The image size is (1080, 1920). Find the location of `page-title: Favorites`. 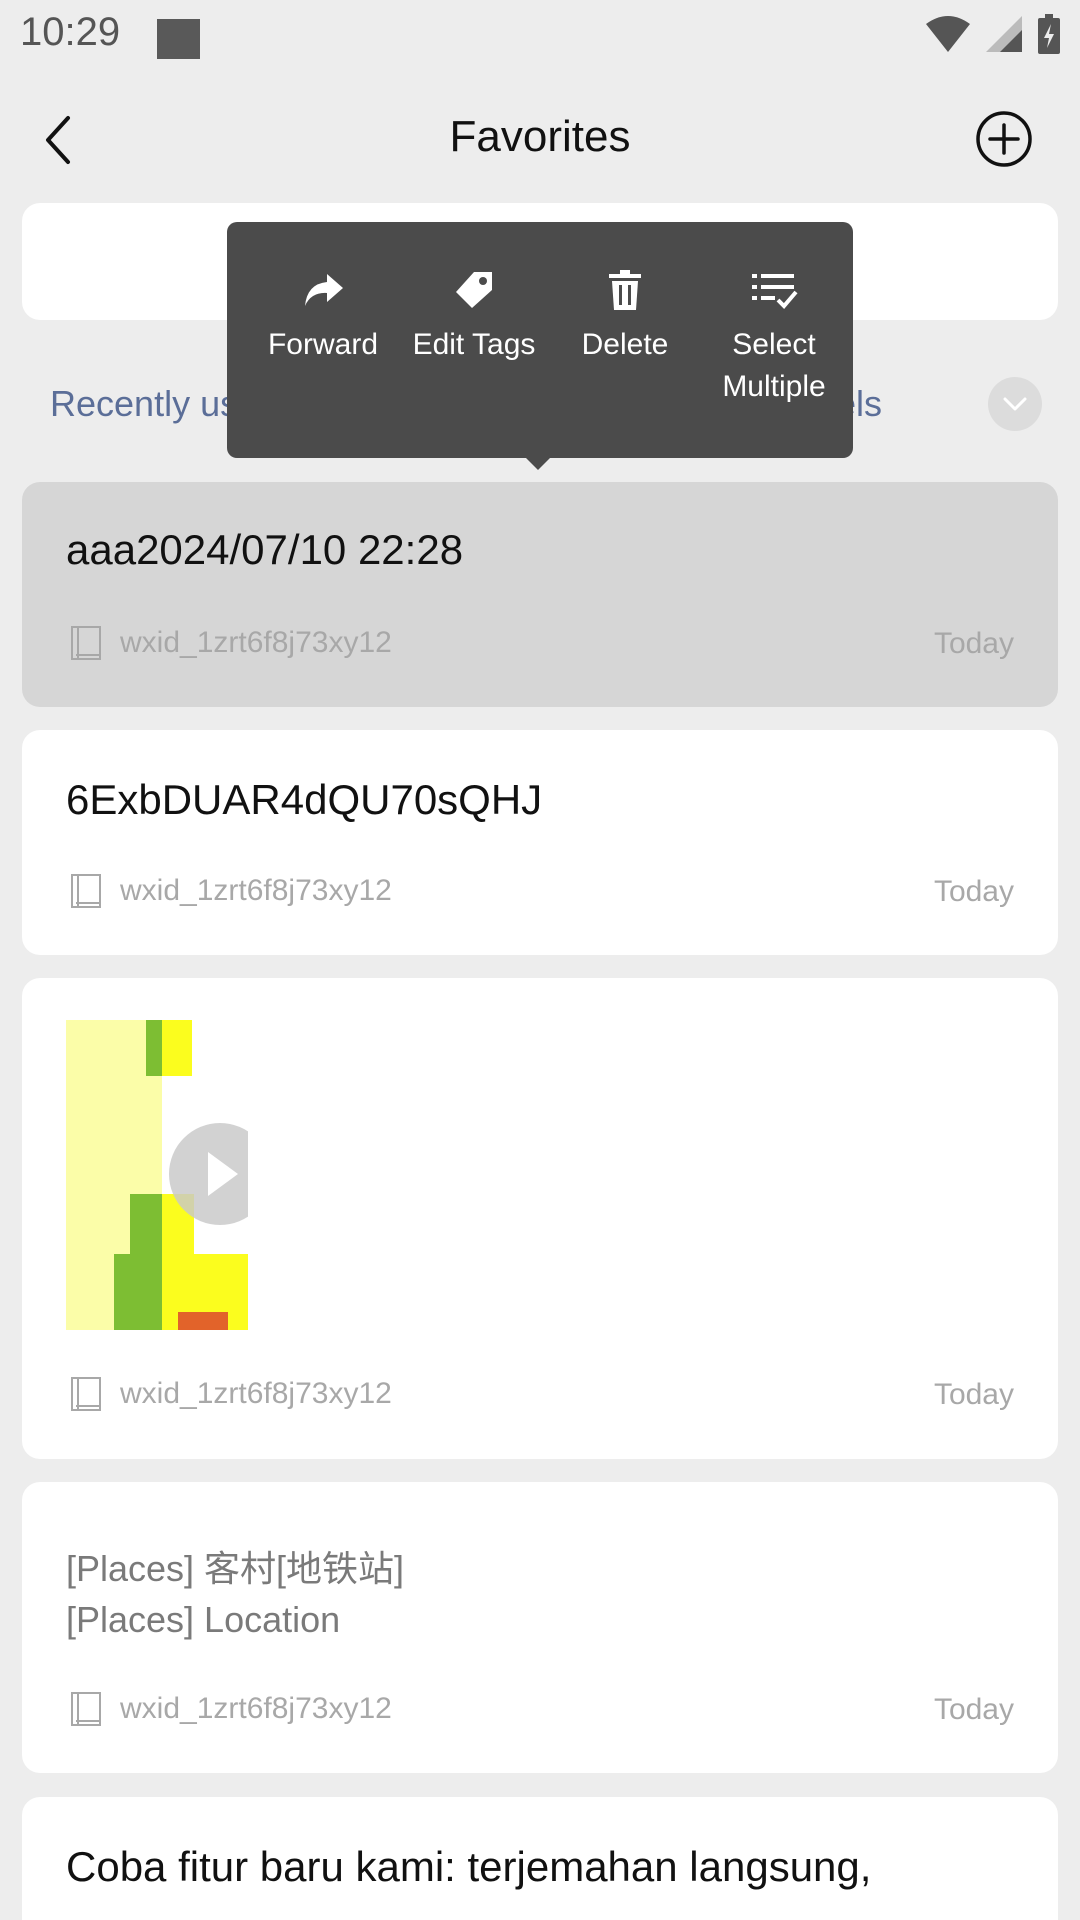

page-title: Favorites is located at coordinates (540, 136).